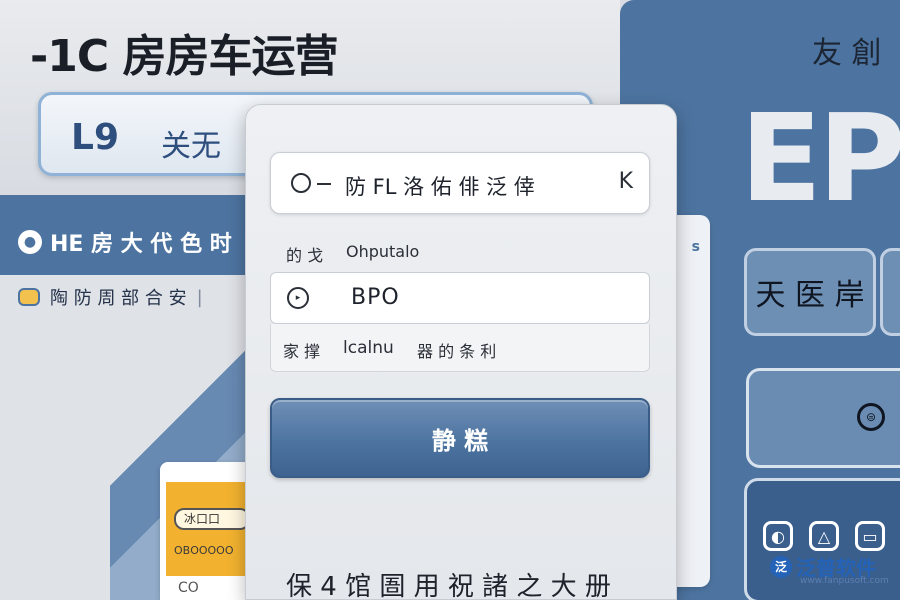 The height and width of the screenshot is (600, 900). What do you see at coordinates (626, 181) in the screenshot?
I see `clear-icon: K` at bounding box center [626, 181].